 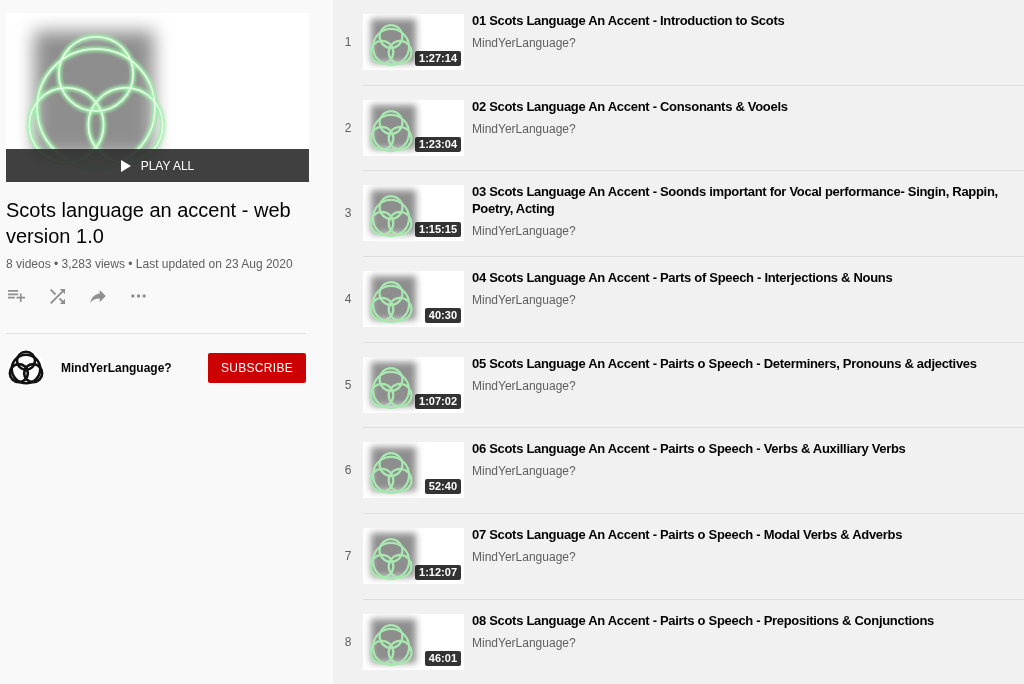 I want to click on video-thumbnail: 52:40, so click(x=413, y=470).